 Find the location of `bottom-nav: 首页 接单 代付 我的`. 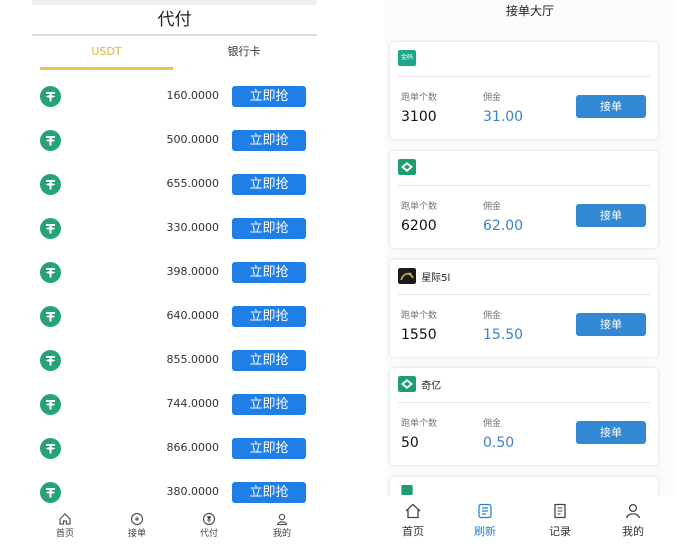

bottom-nav: 首页 接单 代付 我的 is located at coordinates (174, 532).